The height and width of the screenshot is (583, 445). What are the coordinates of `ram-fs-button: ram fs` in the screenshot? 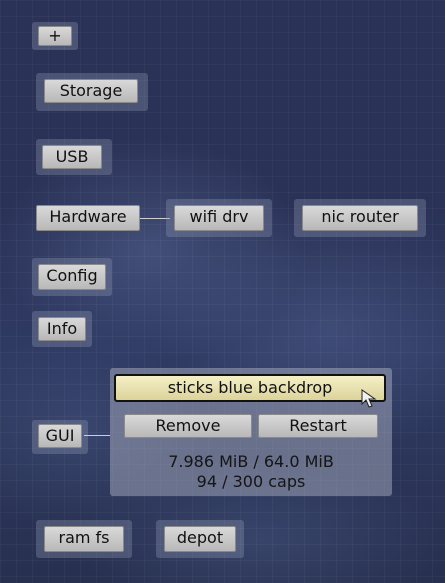 It's located at (84, 539).